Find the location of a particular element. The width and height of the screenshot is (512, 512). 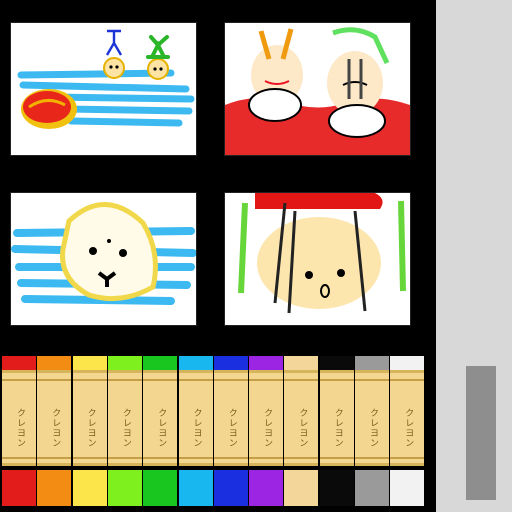

drawing-panel-faces is located at coordinates (317, 89).